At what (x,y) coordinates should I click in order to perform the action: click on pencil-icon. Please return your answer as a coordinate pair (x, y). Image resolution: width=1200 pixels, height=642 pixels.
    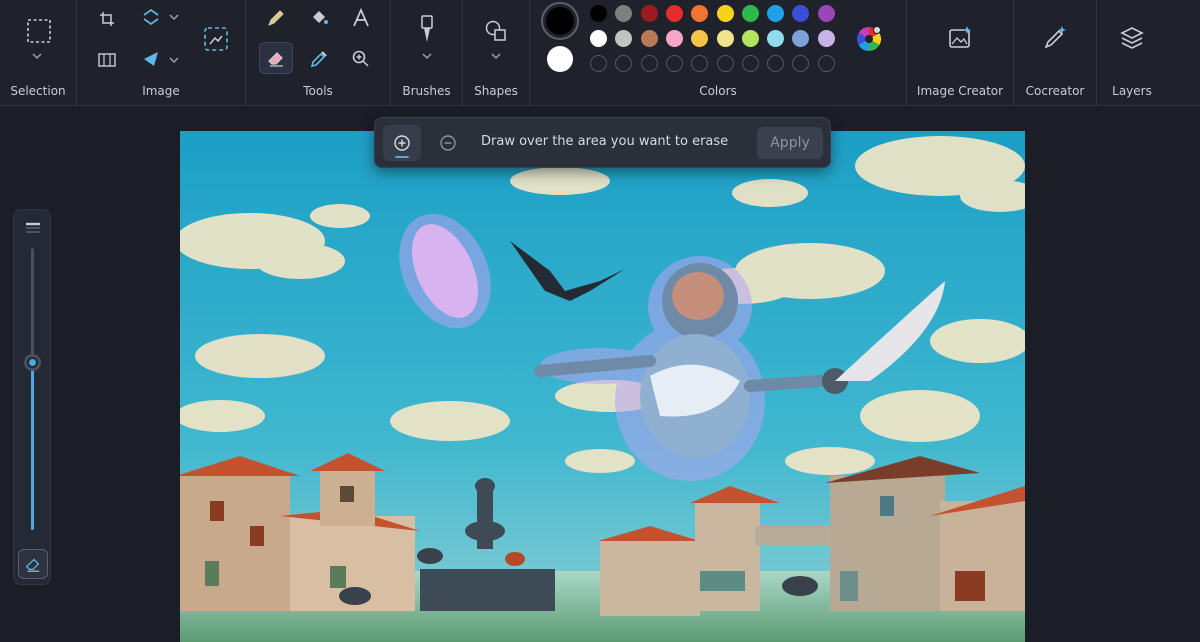
    Looking at the image, I should click on (276, 18).